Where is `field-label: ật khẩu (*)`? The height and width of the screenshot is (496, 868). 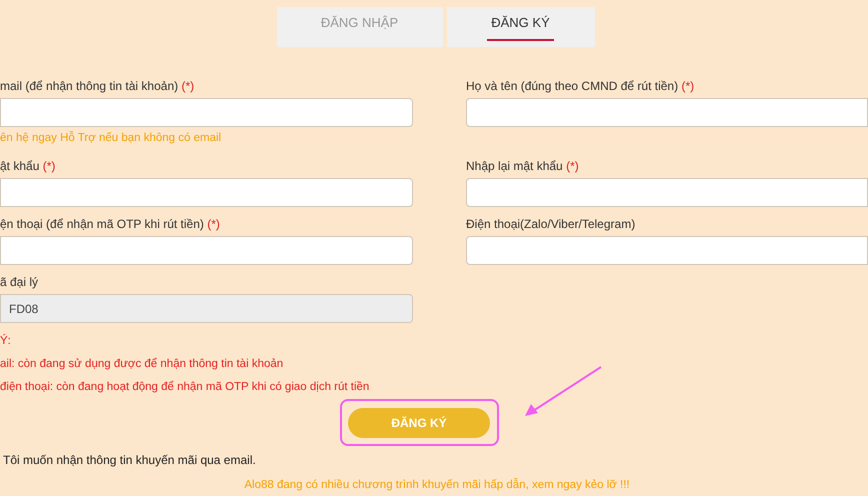
field-label: ật khẩu (*) is located at coordinates (28, 166).